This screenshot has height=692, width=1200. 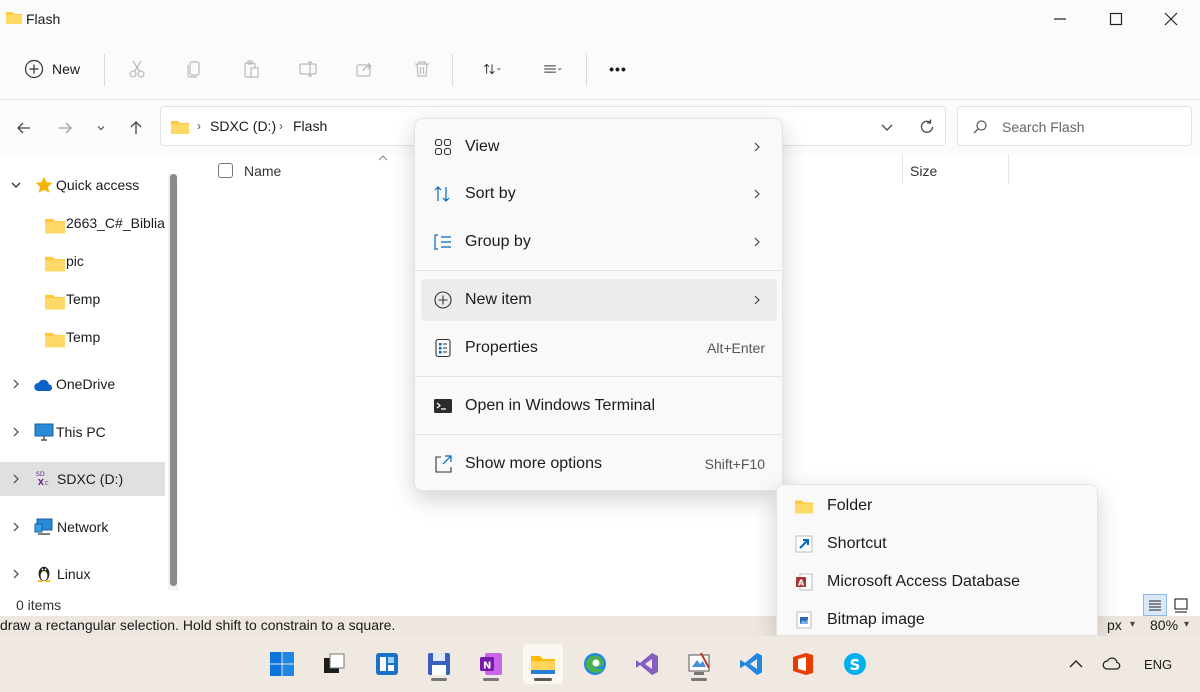 I want to click on menu-item-sort-by: Sort by, so click(x=599, y=194).